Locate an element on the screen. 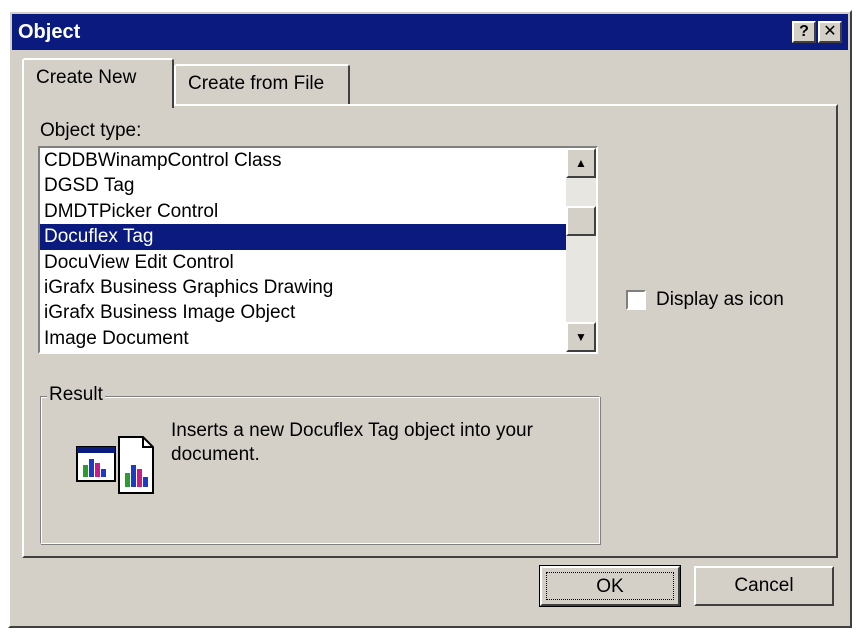 The height and width of the screenshot is (633, 856). close-button: ✕ is located at coordinates (830, 32).